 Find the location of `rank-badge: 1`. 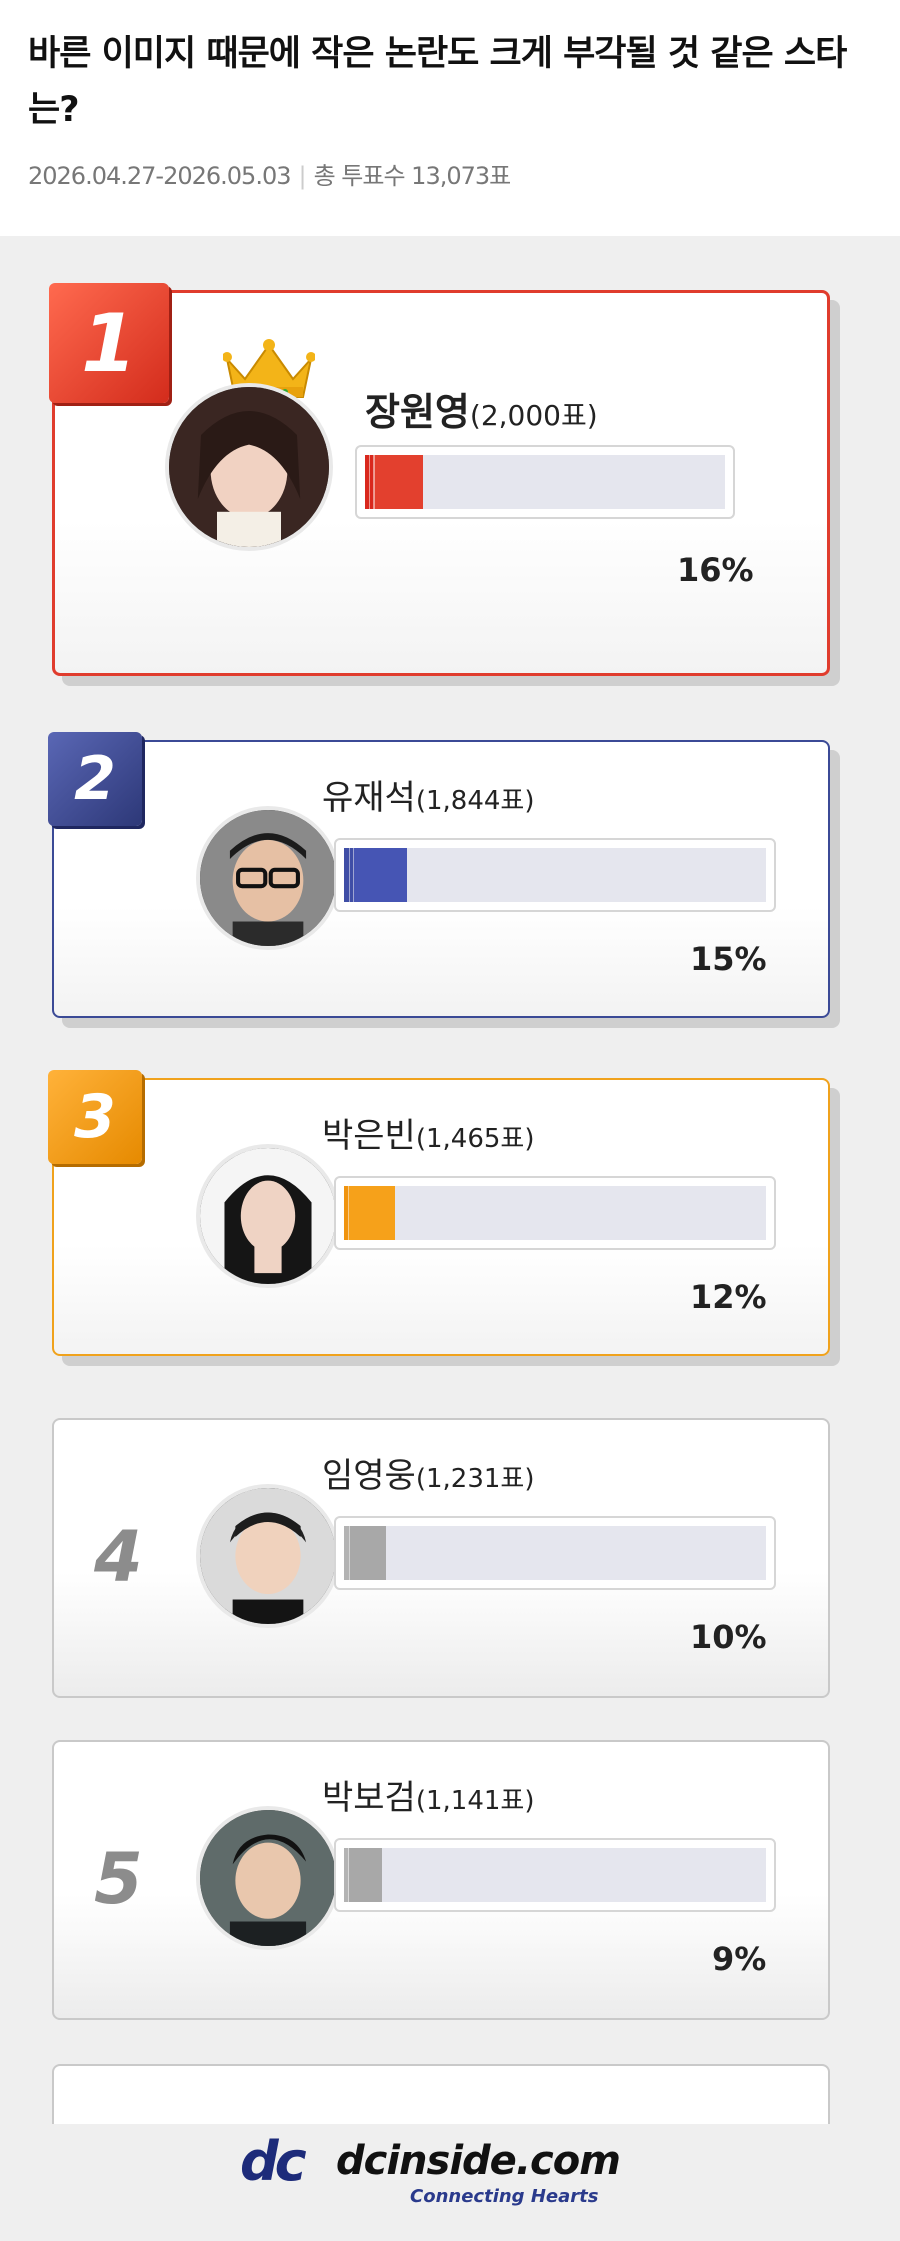

rank-badge: 1 is located at coordinates (109, 343).